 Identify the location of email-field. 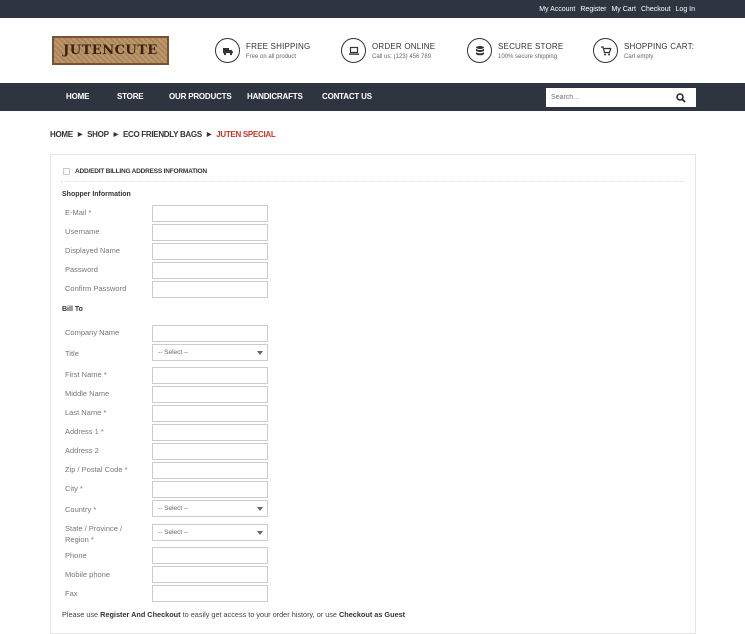
(210, 213).